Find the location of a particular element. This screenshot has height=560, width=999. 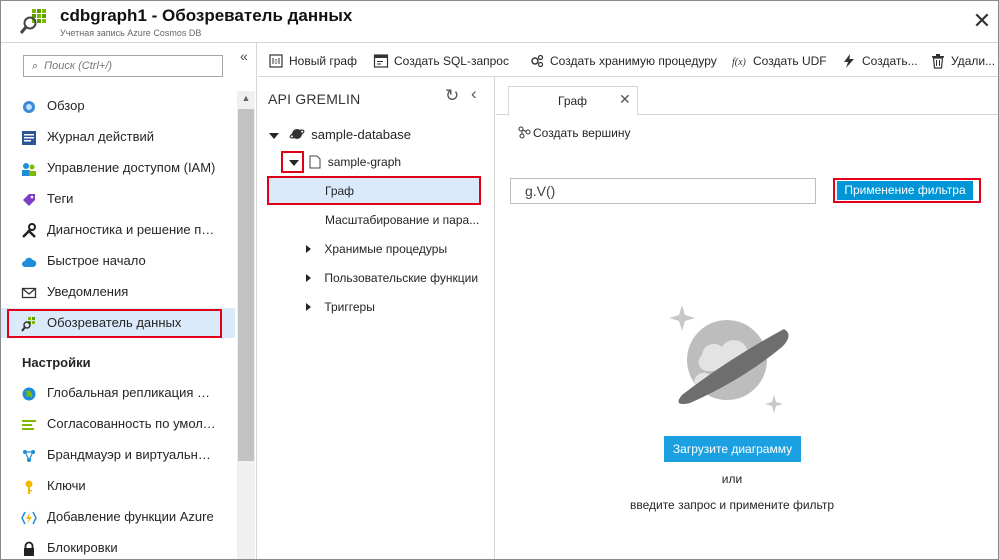

collection-name: sample-graph is located at coordinates (364, 162).